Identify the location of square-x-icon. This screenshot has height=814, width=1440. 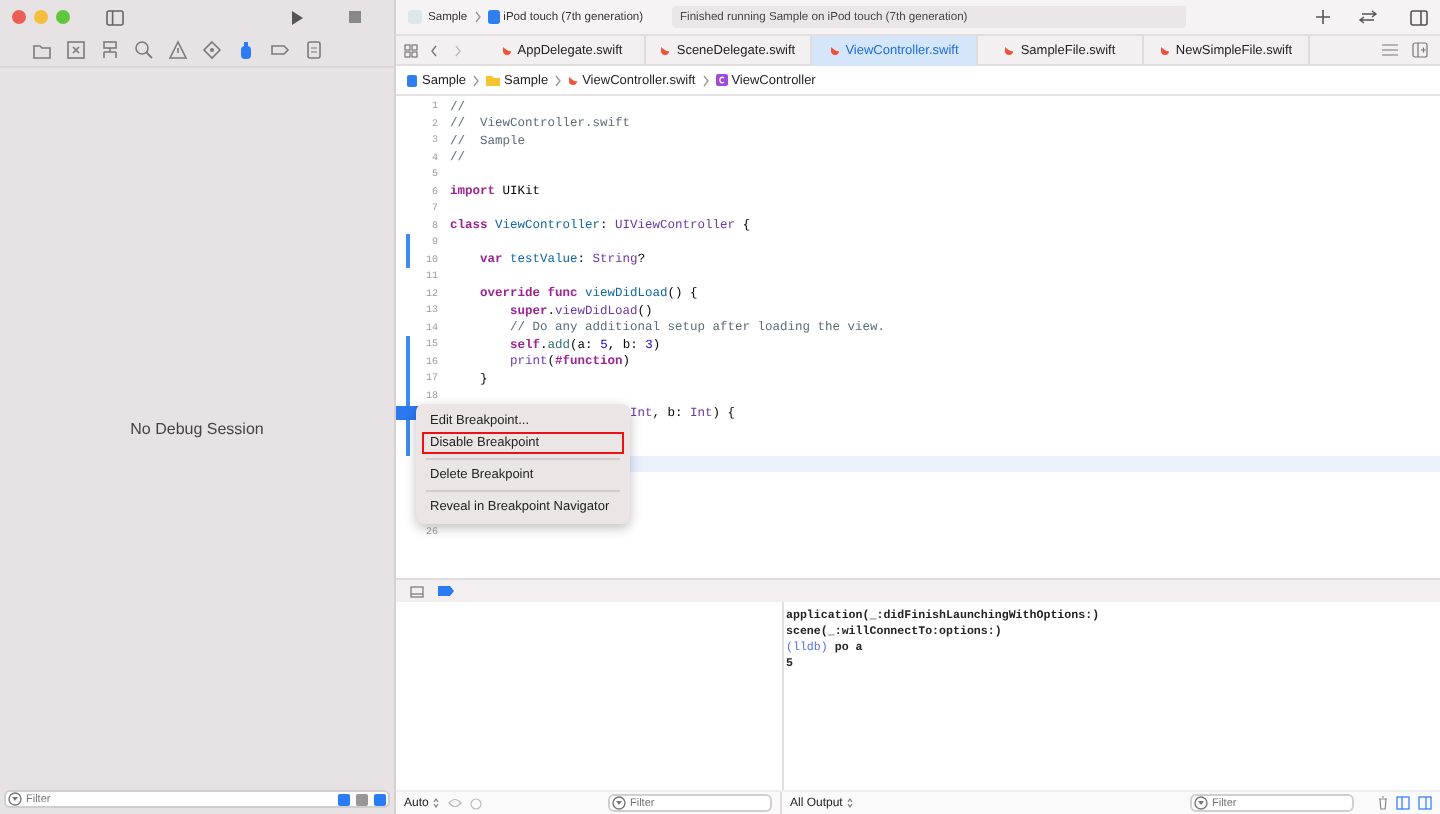
(76, 50).